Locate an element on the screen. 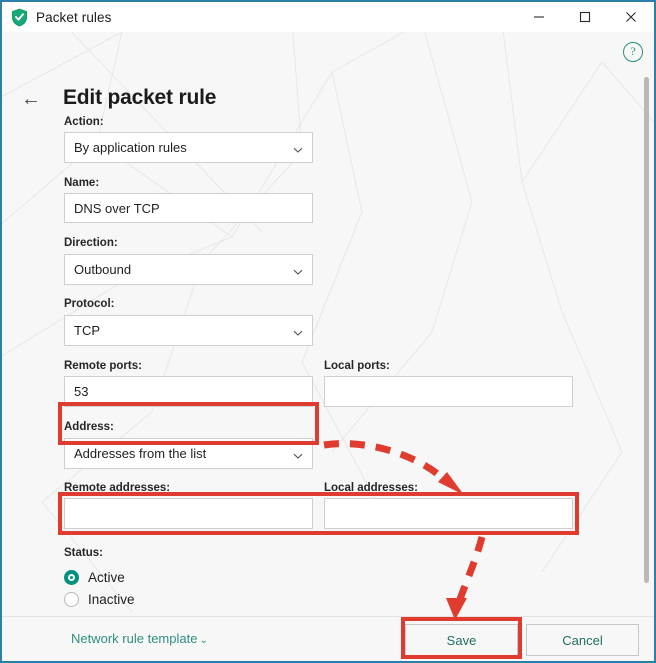  status-inactive-label: Inactive is located at coordinates (111, 599).